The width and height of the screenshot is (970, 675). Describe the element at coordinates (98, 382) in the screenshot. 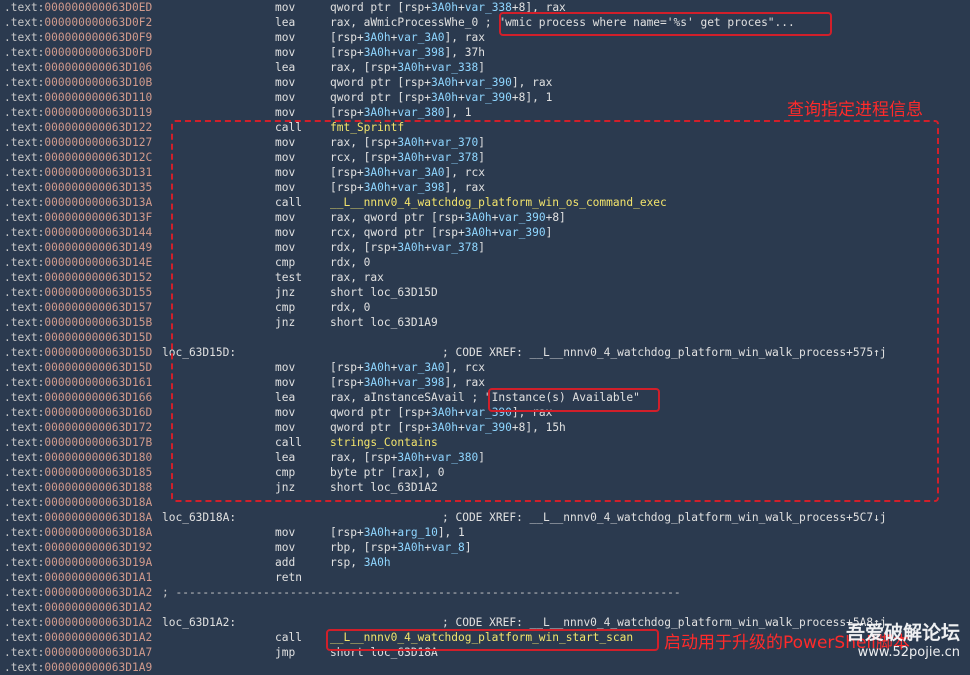

I see `address-offset: 000000000063D161` at that location.